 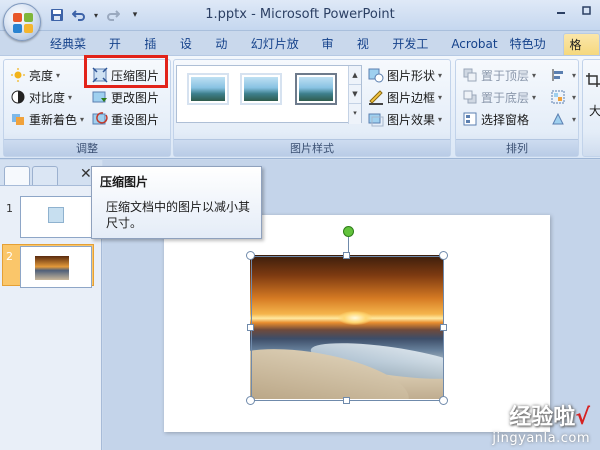 What do you see at coordinates (505, 119) in the screenshot?
I see `selection-pane-label: 选择窗格` at bounding box center [505, 119].